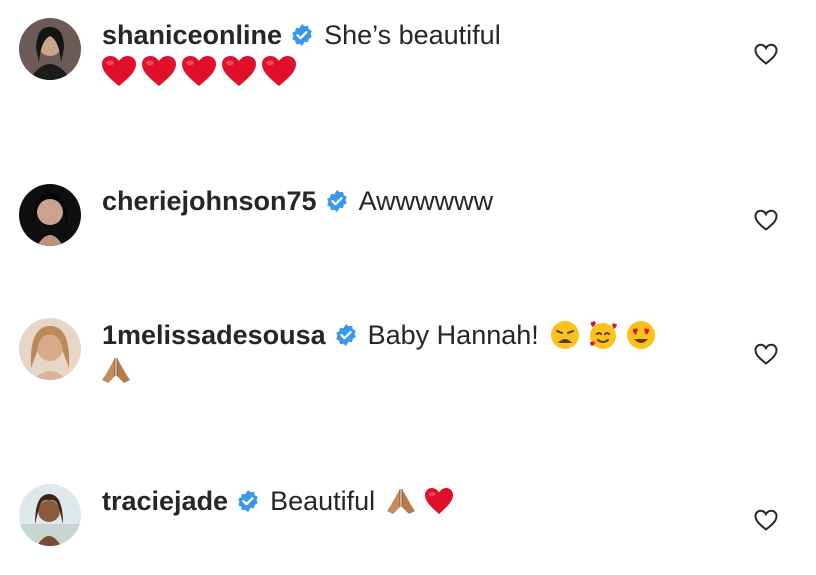 This screenshot has width=816, height=575. Describe the element at coordinates (603, 335) in the screenshot. I see `smiling-face-with-hearts-emoji` at that location.